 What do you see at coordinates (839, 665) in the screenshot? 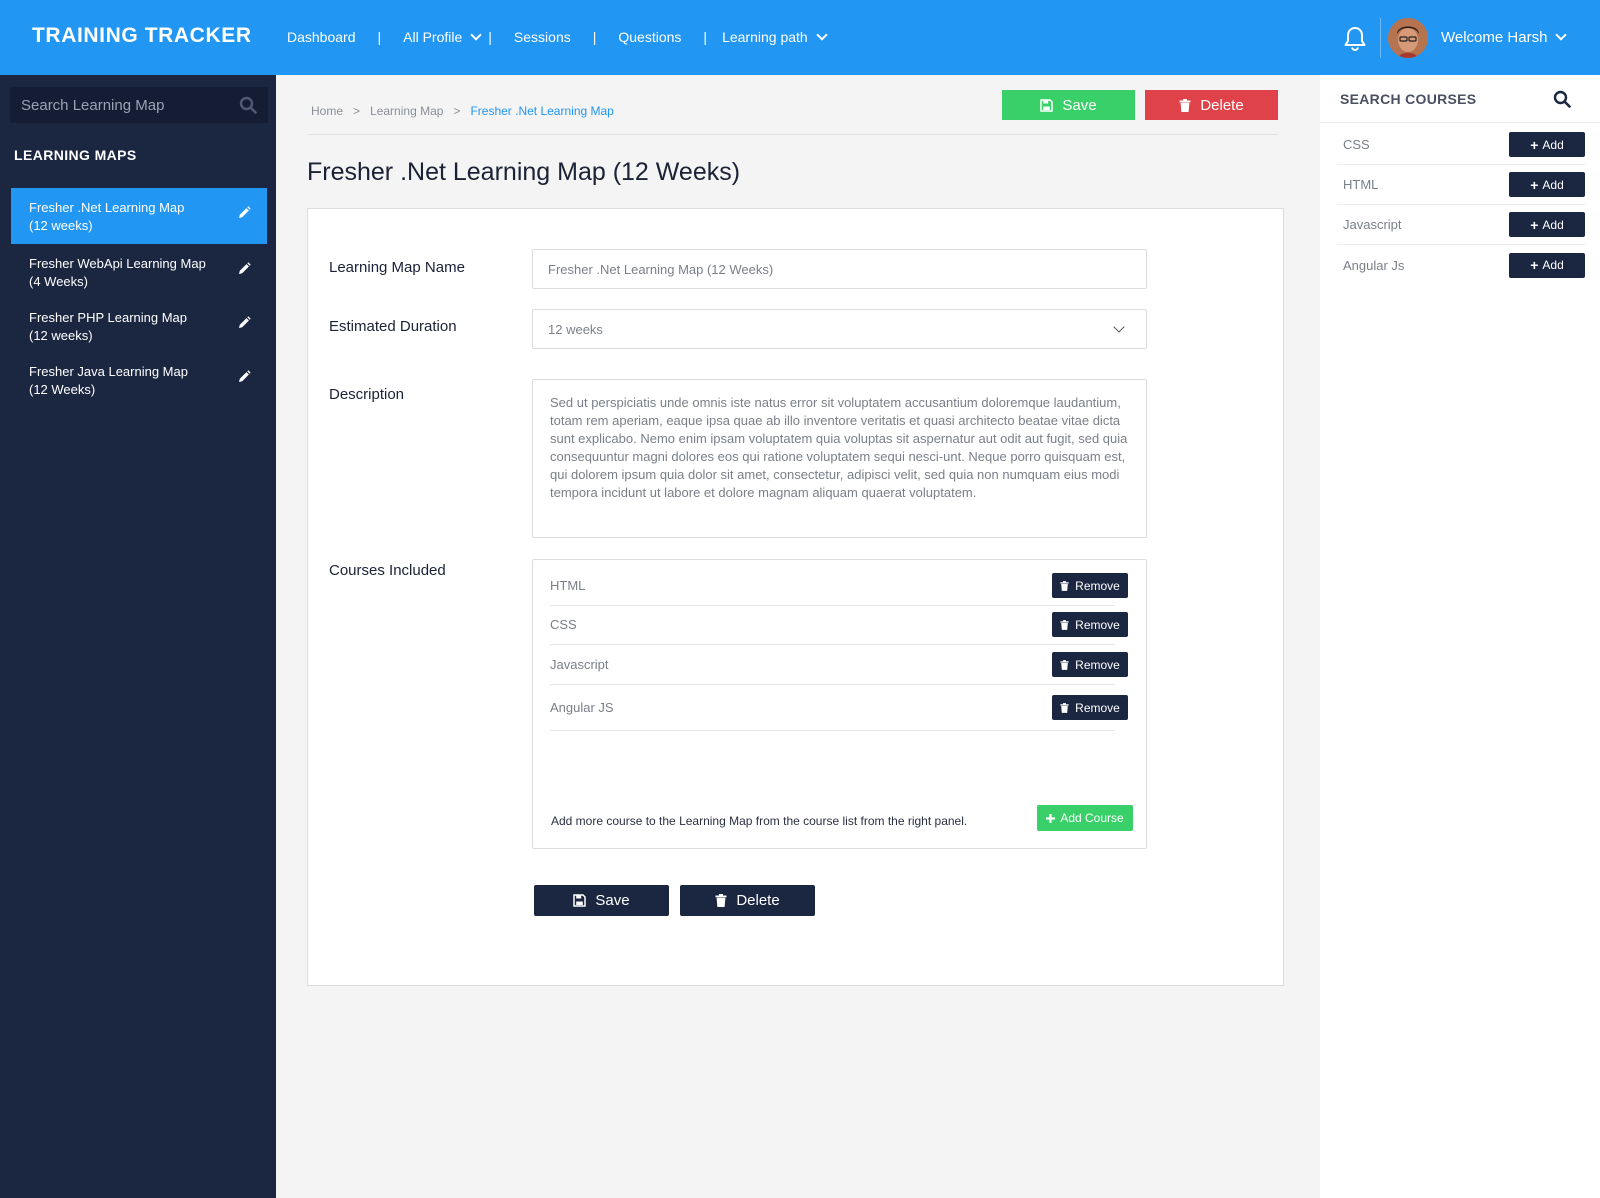
I see `course-row: Javascript Remove` at bounding box center [839, 665].